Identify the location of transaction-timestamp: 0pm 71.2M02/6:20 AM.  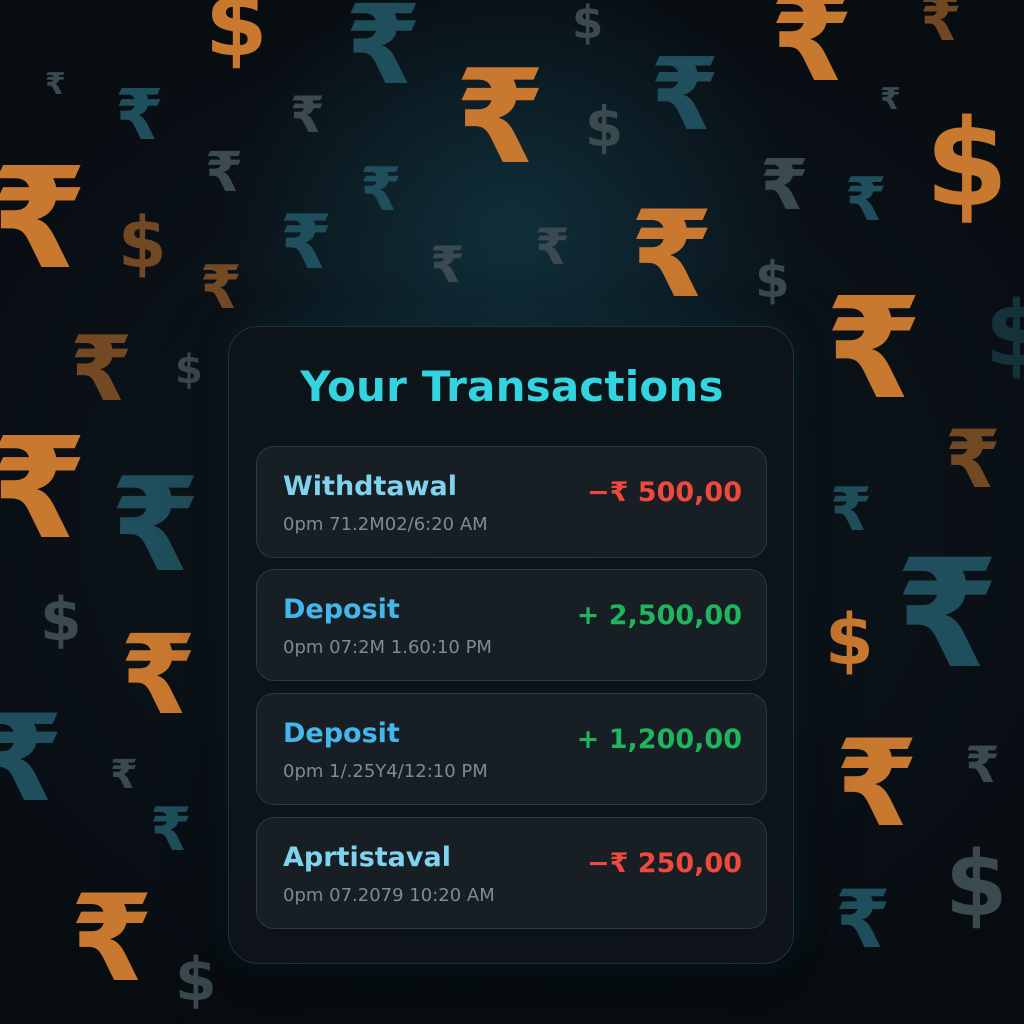
(385, 524).